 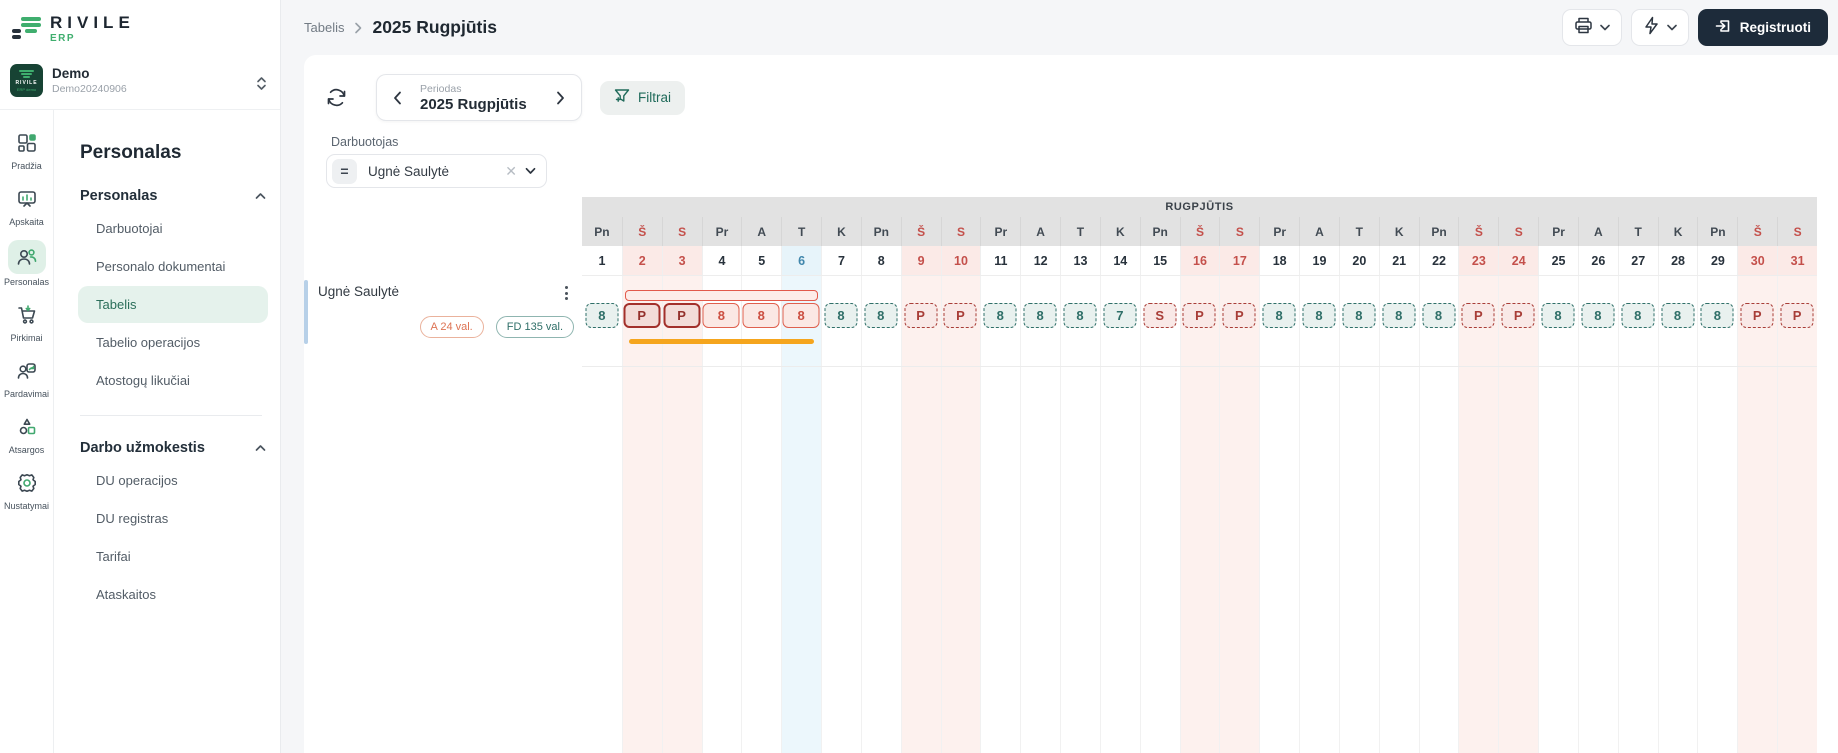 I want to click on menu-item-tarifai: Tarifai, so click(x=173, y=556).